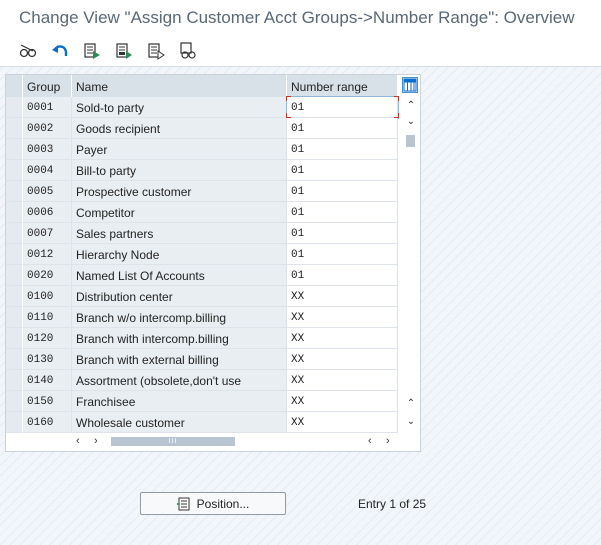  What do you see at coordinates (47, 359) in the screenshot?
I see `cell-group: 0130` at bounding box center [47, 359].